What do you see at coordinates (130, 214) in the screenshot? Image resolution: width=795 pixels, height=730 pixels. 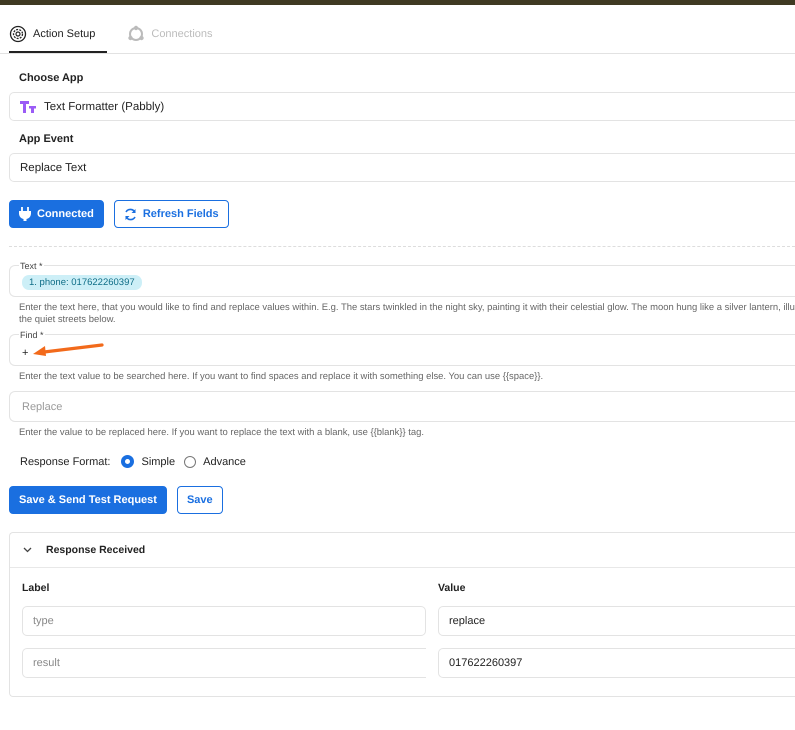 I see `refresh-icon` at bounding box center [130, 214].